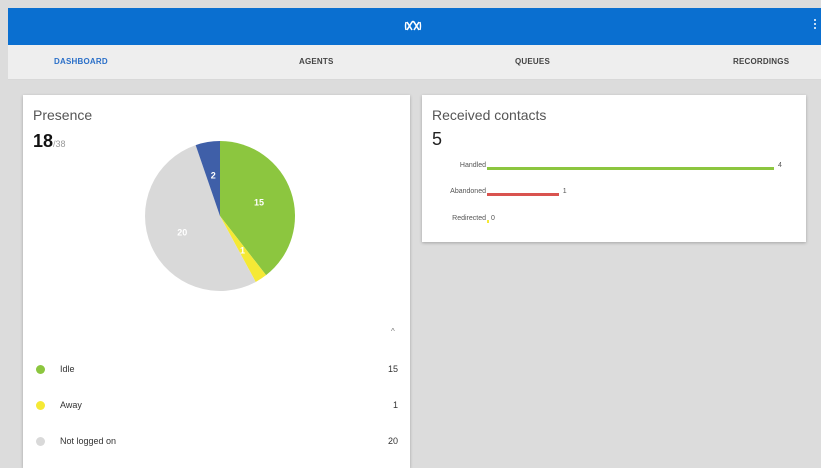 The height and width of the screenshot is (468, 821). What do you see at coordinates (182, 233) in the screenshot?
I see `pie-data-label: 20` at bounding box center [182, 233].